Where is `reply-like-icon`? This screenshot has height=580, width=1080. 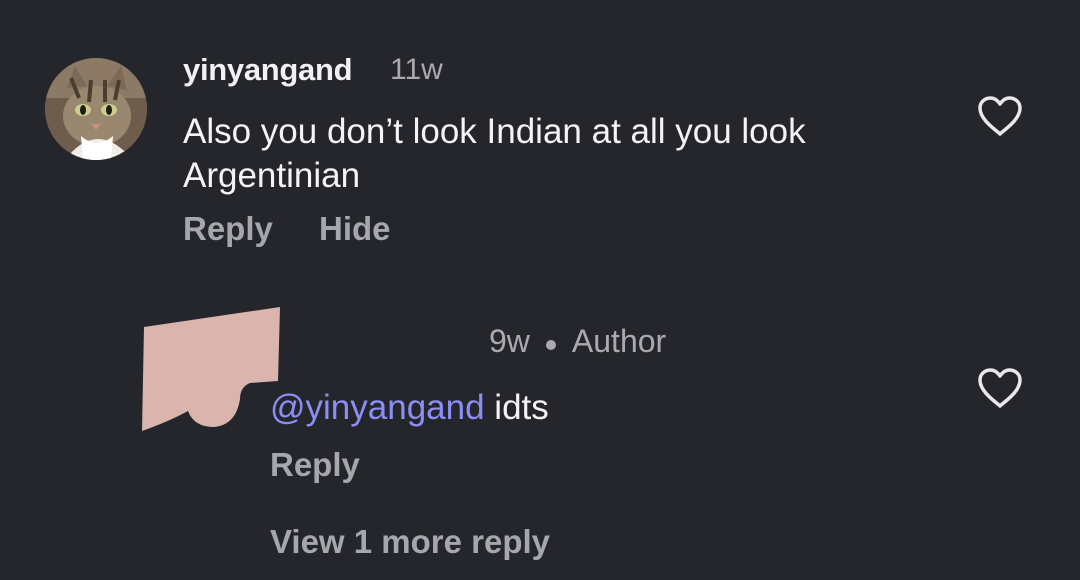
reply-like-icon is located at coordinates (1000, 388).